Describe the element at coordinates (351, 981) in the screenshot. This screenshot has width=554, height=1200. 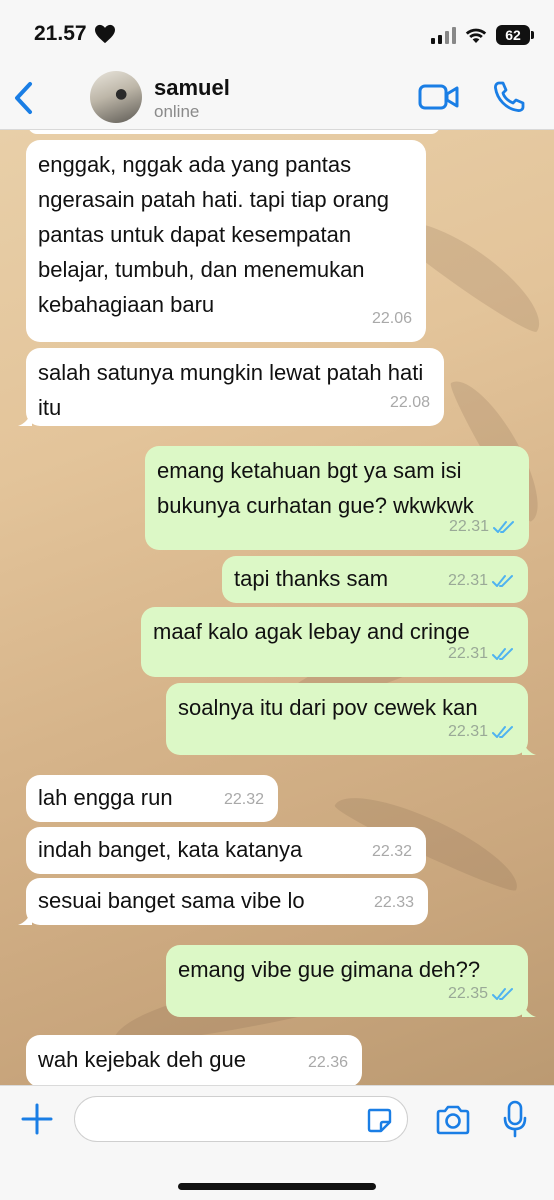
I see `message-bubble-outgoing: emang vibe gue gimana deh?? 22.35` at that location.